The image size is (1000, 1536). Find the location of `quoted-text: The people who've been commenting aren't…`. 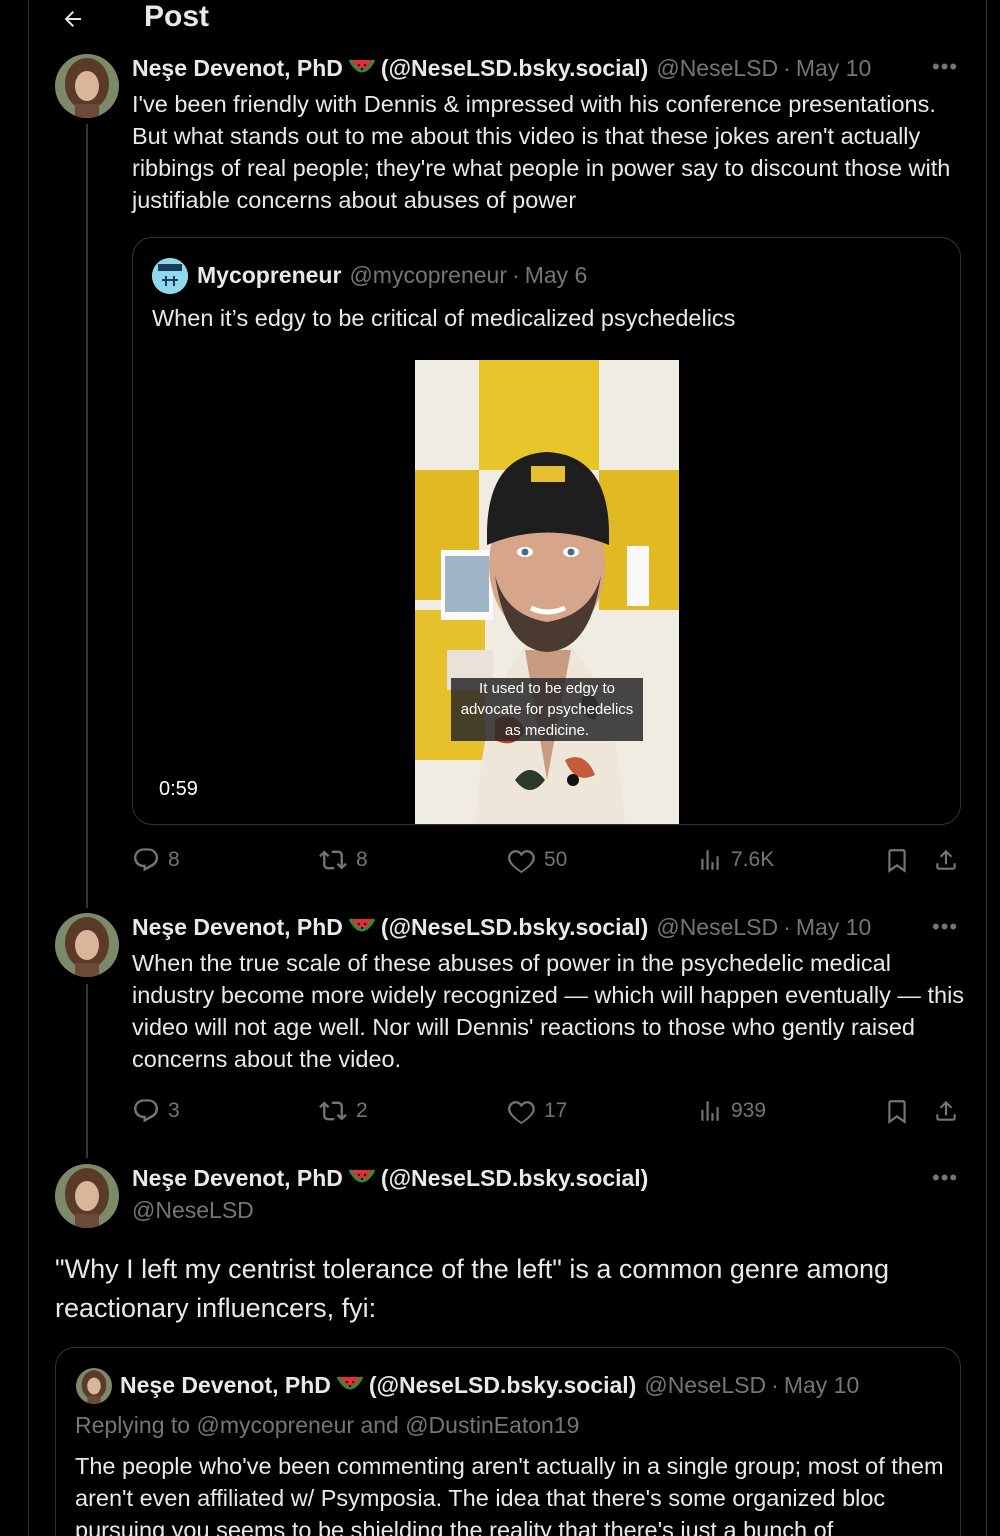

quoted-text: The people who've been commenting aren't… is located at coordinates (509, 1494).